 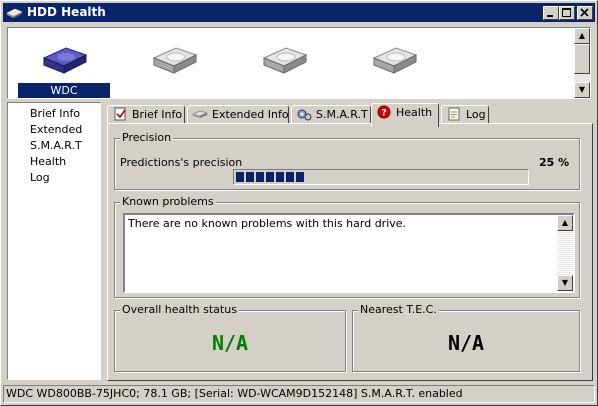 I want to click on hdd-app-icon, so click(x=14, y=13).